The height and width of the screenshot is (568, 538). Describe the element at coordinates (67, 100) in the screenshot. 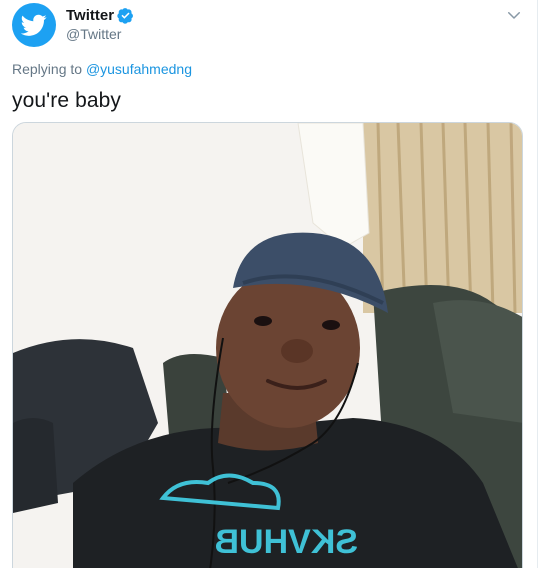

I see `tweet-text: you're baby` at that location.